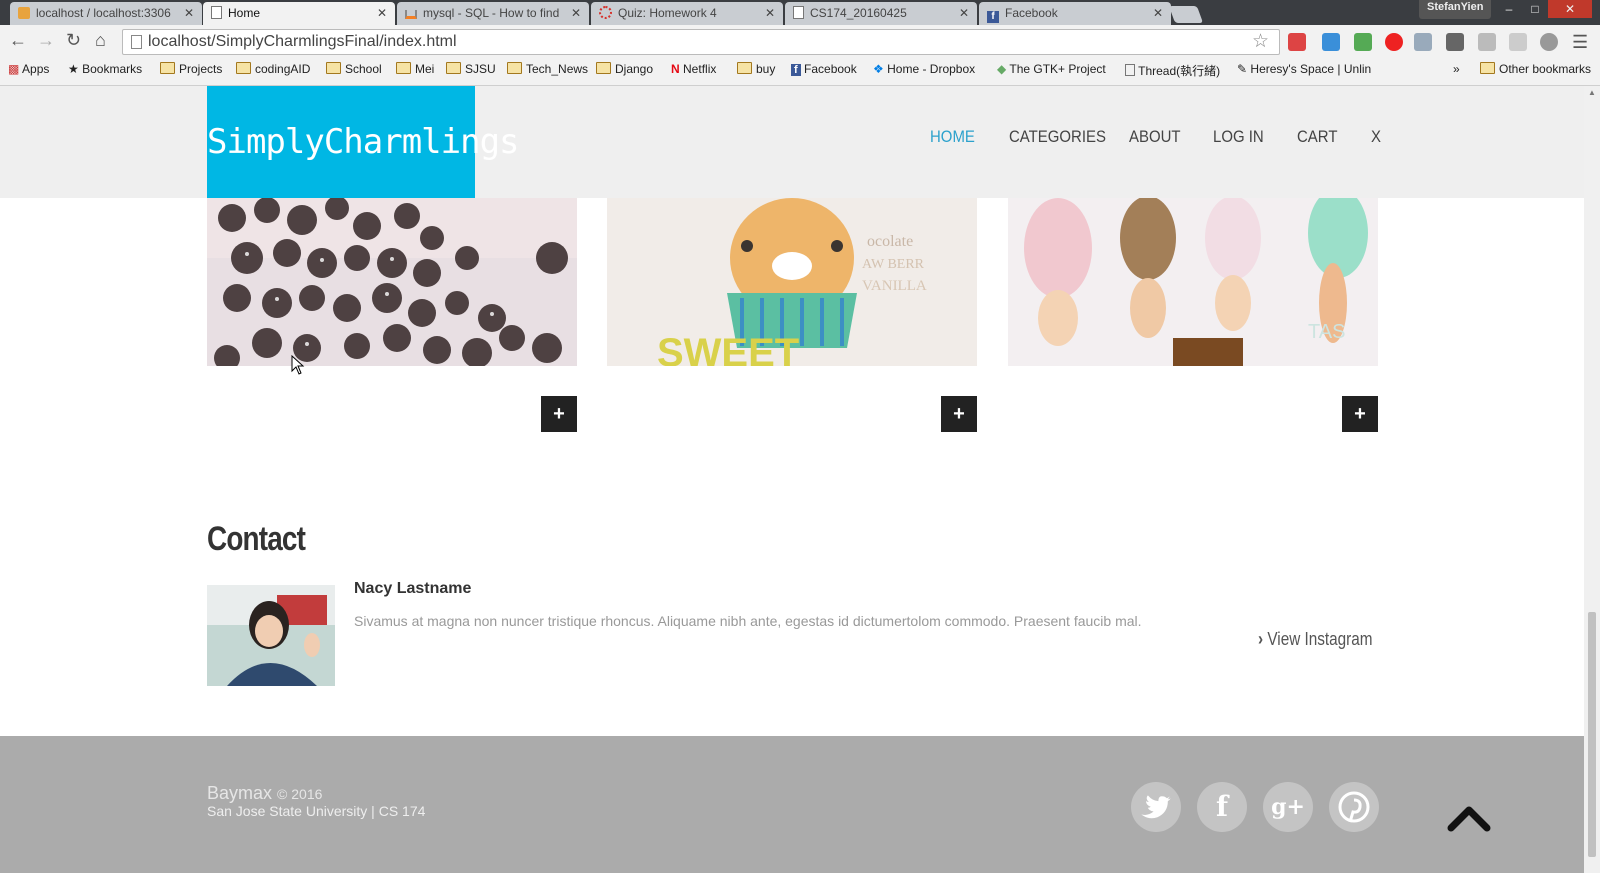  I want to click on bookmark-star-icon: ☆, so click(1260, 41).